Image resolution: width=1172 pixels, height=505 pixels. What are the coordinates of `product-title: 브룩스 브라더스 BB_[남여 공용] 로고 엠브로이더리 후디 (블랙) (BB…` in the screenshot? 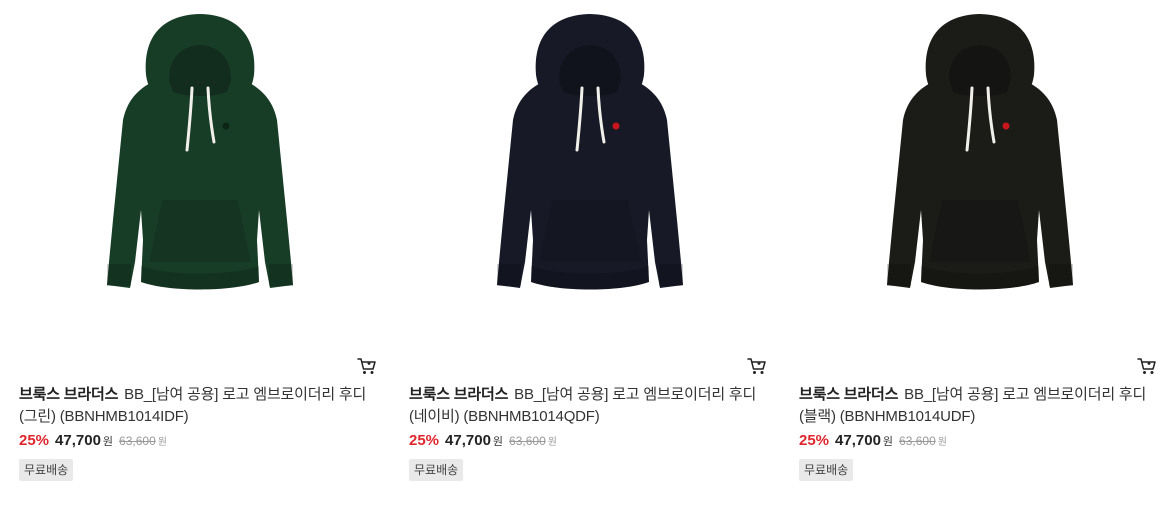 It's located at (976, 406).